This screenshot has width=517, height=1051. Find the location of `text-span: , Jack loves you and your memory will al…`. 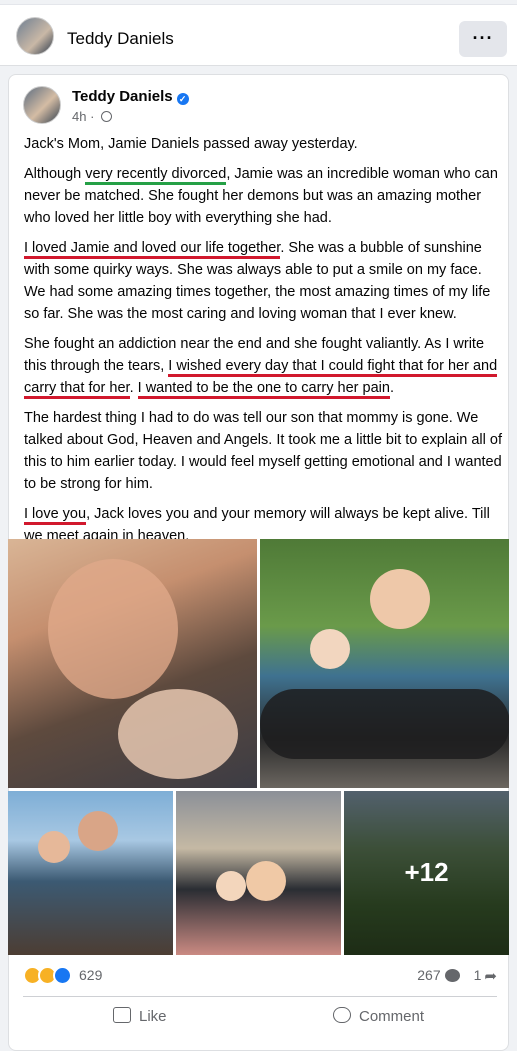

text-span: , Jack loves you and your memory will al… is located at coordinates (288, 514).